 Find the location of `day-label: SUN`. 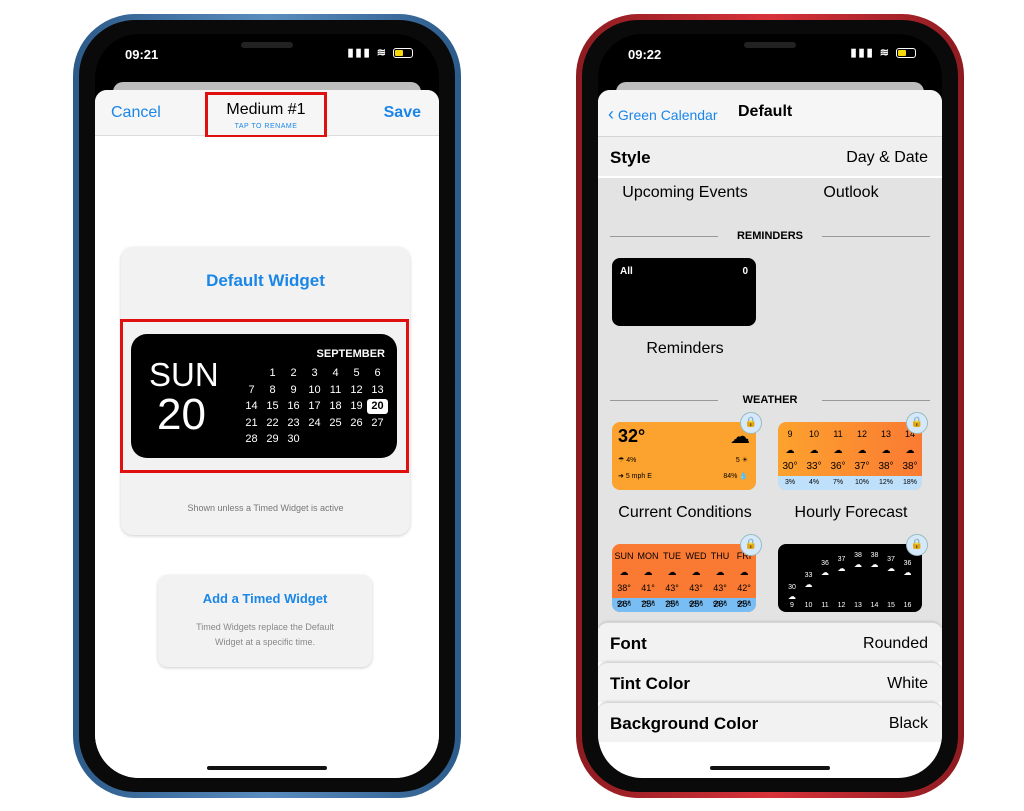

day-label: SUN is located at coordinates (624, 556).